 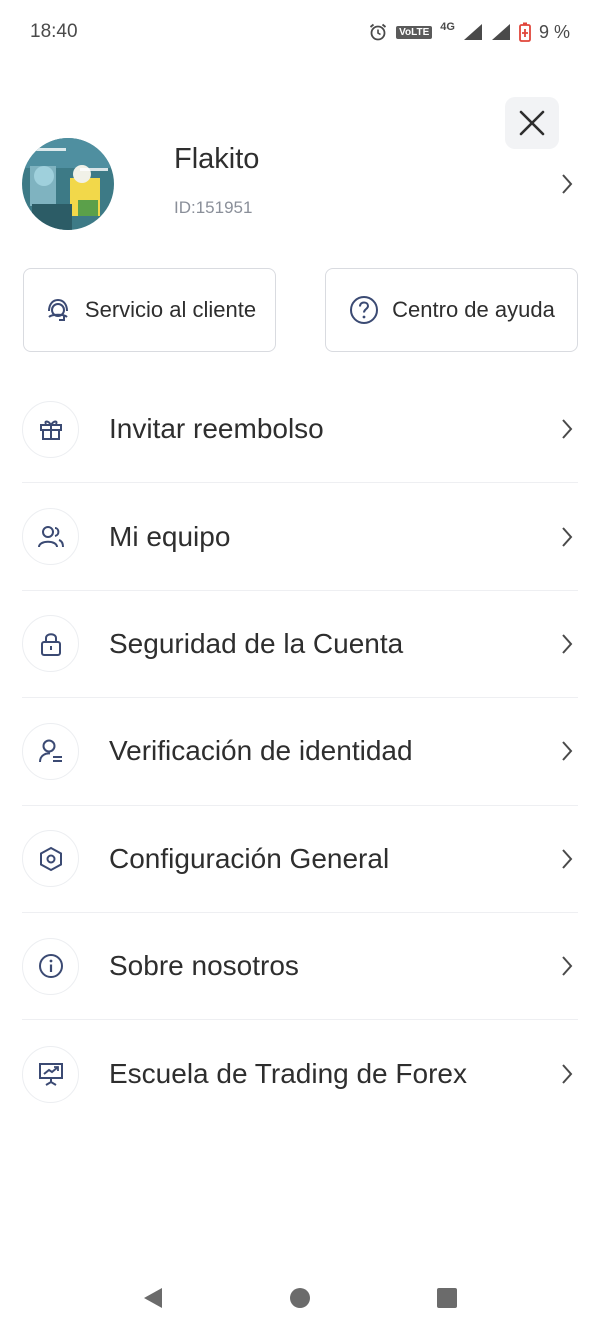 What do you see at coordinates (288, 1074) in the screenshot?
I see `menu-label: Escuela de Trading de Forex` at bounding box center [288, 1074].